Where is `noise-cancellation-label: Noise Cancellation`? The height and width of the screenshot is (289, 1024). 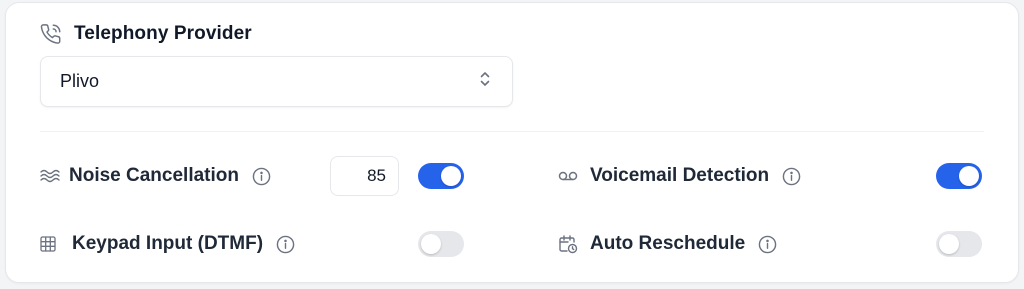 noise-cancellation-label: Noise Cancellation is located at coordinates (154, 175).